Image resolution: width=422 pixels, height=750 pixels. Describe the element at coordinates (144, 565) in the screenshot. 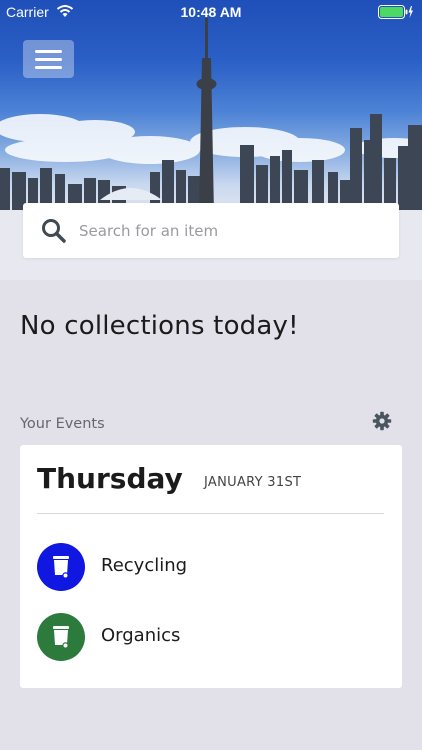

I see `event-item-label: Recycling` at that location.